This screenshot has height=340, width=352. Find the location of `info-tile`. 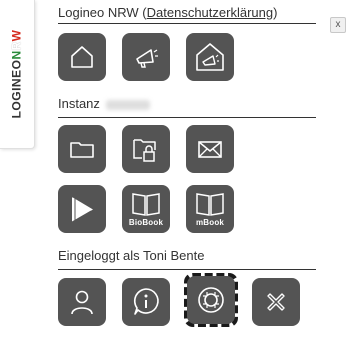

info-tile is located at coordinates (146, 302).